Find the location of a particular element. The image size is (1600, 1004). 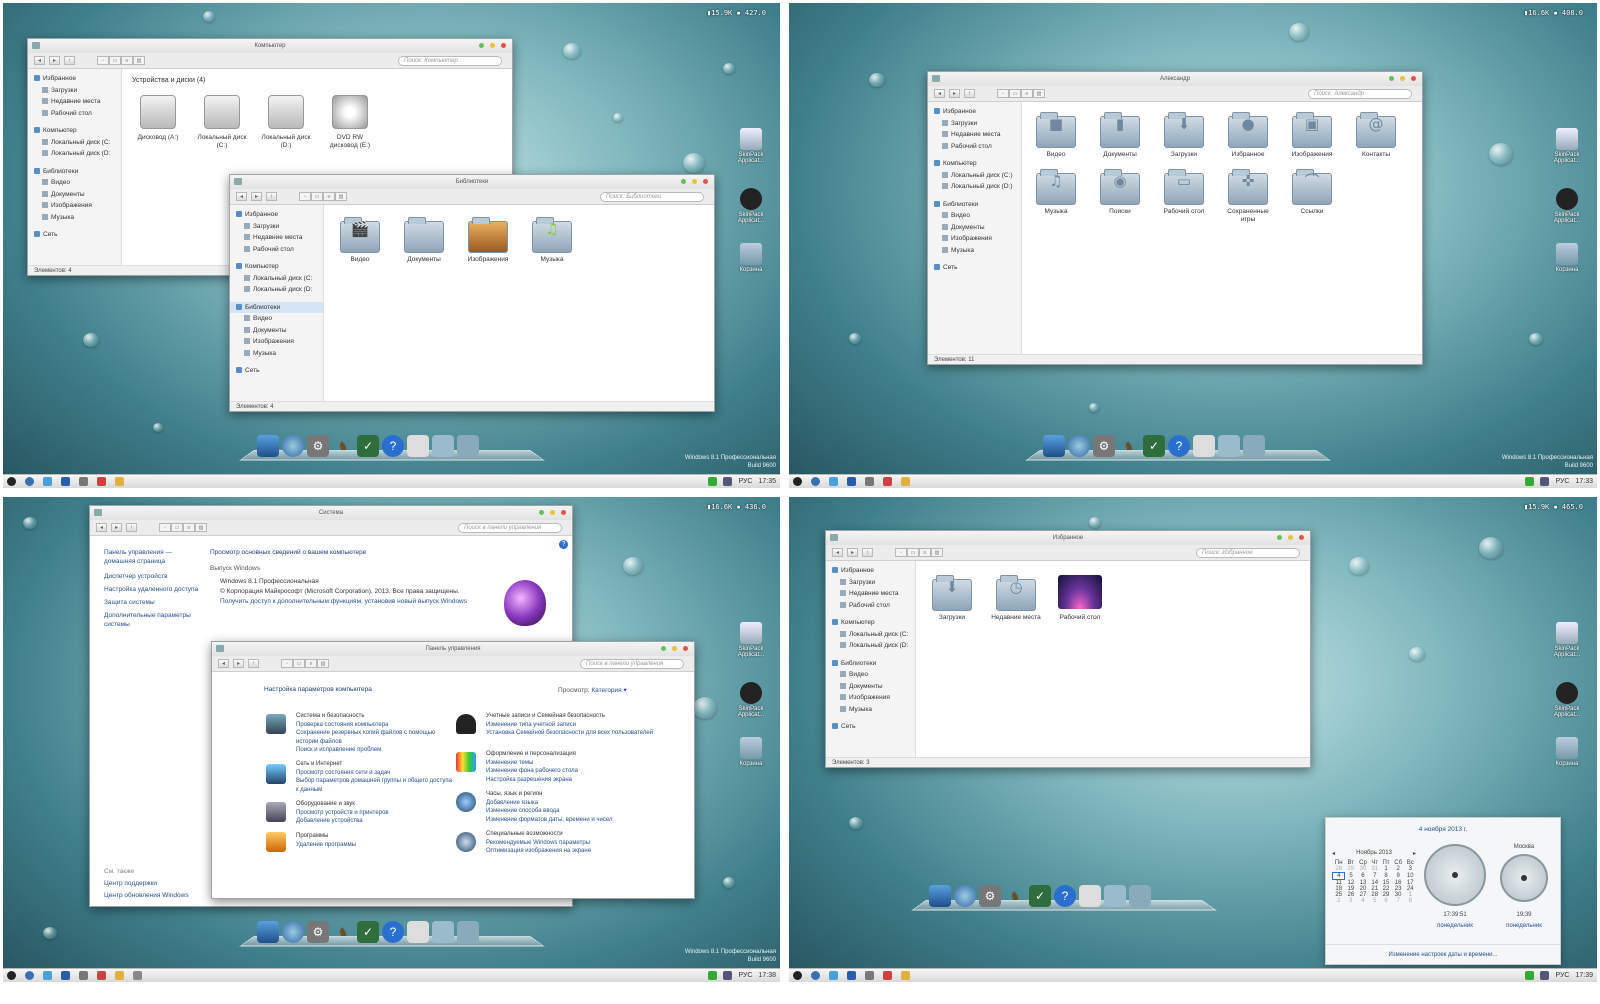

clock: 17:38 is located at coordinates (767, 975).